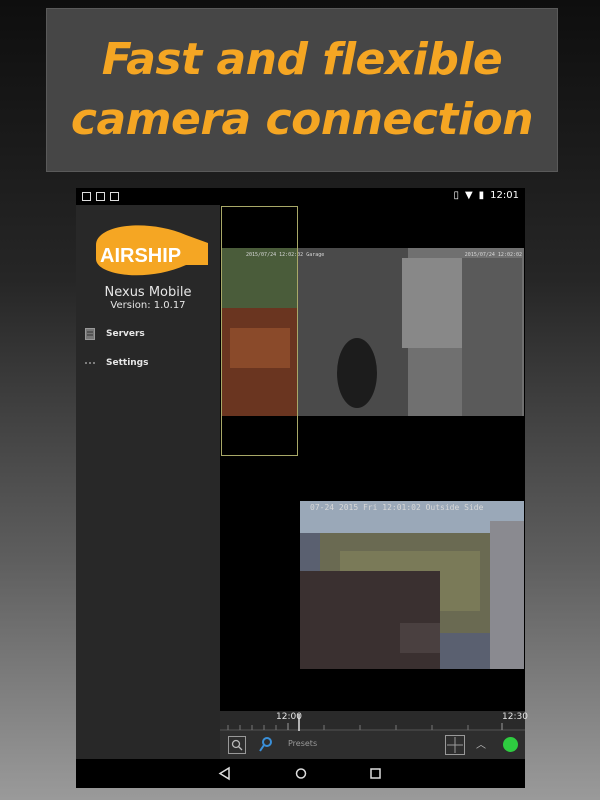 Image resolution: width=600 pixels, height=800 pixels. Describe the element at coordinates (148, 305) in the screenshot. I see `app-version: Version: 1.0.17` at that location.